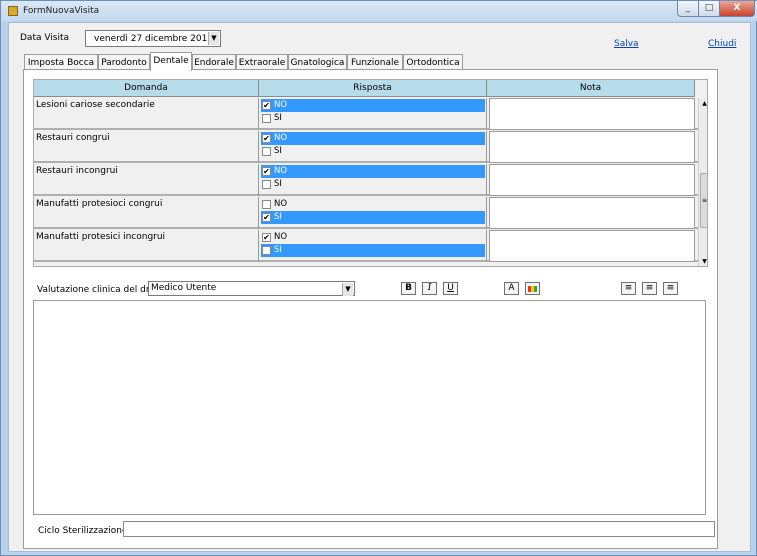  What do you see at coordinates (214, 62) in the screenshot?
I see `tab-endorale: Endorale` at bounding box center [214, 62].